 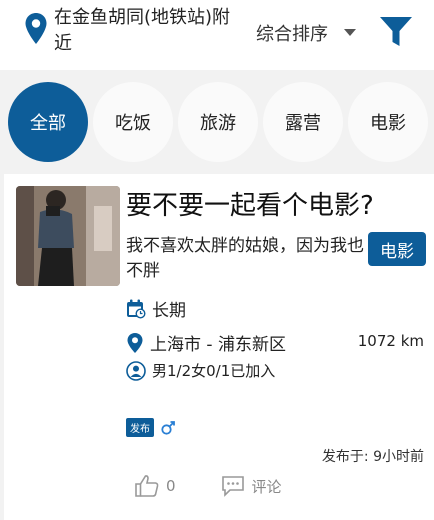 I want to click on current-location: 在金鱼胡同(地铁站)附近, so click(x=149, y=31).